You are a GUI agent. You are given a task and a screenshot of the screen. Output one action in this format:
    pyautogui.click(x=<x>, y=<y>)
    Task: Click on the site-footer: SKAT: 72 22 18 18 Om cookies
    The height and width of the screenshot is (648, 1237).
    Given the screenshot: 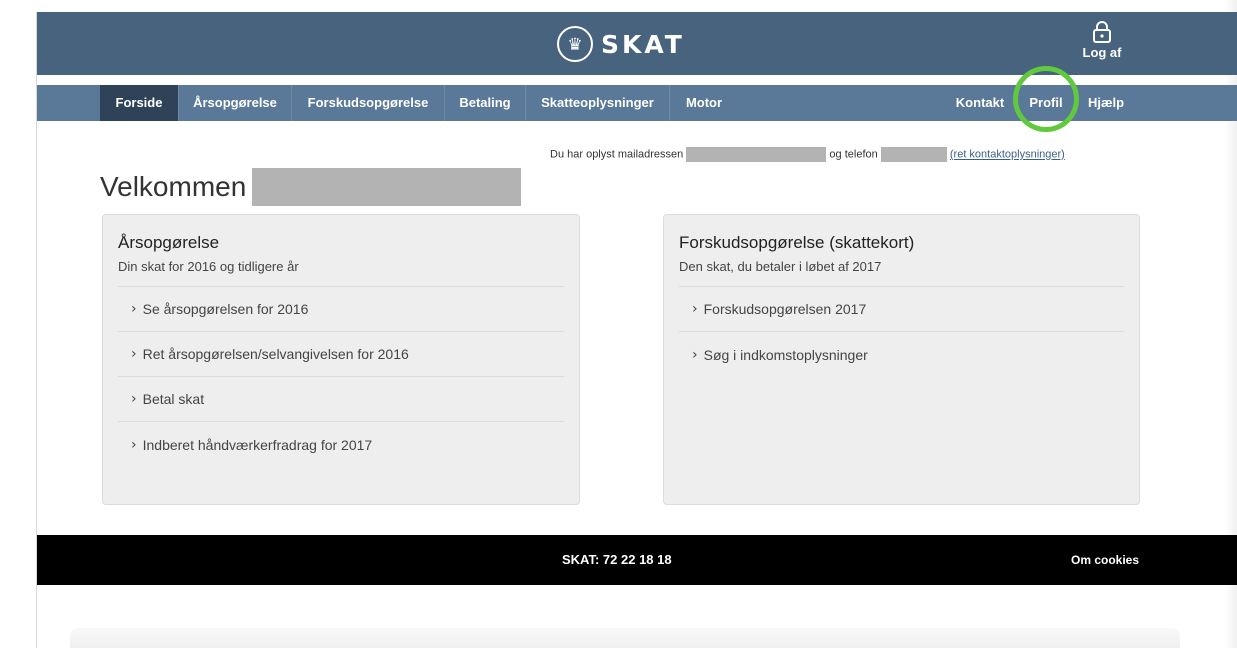 What is the action you would take?
    pyautogui.click(x=637, y=560)
    